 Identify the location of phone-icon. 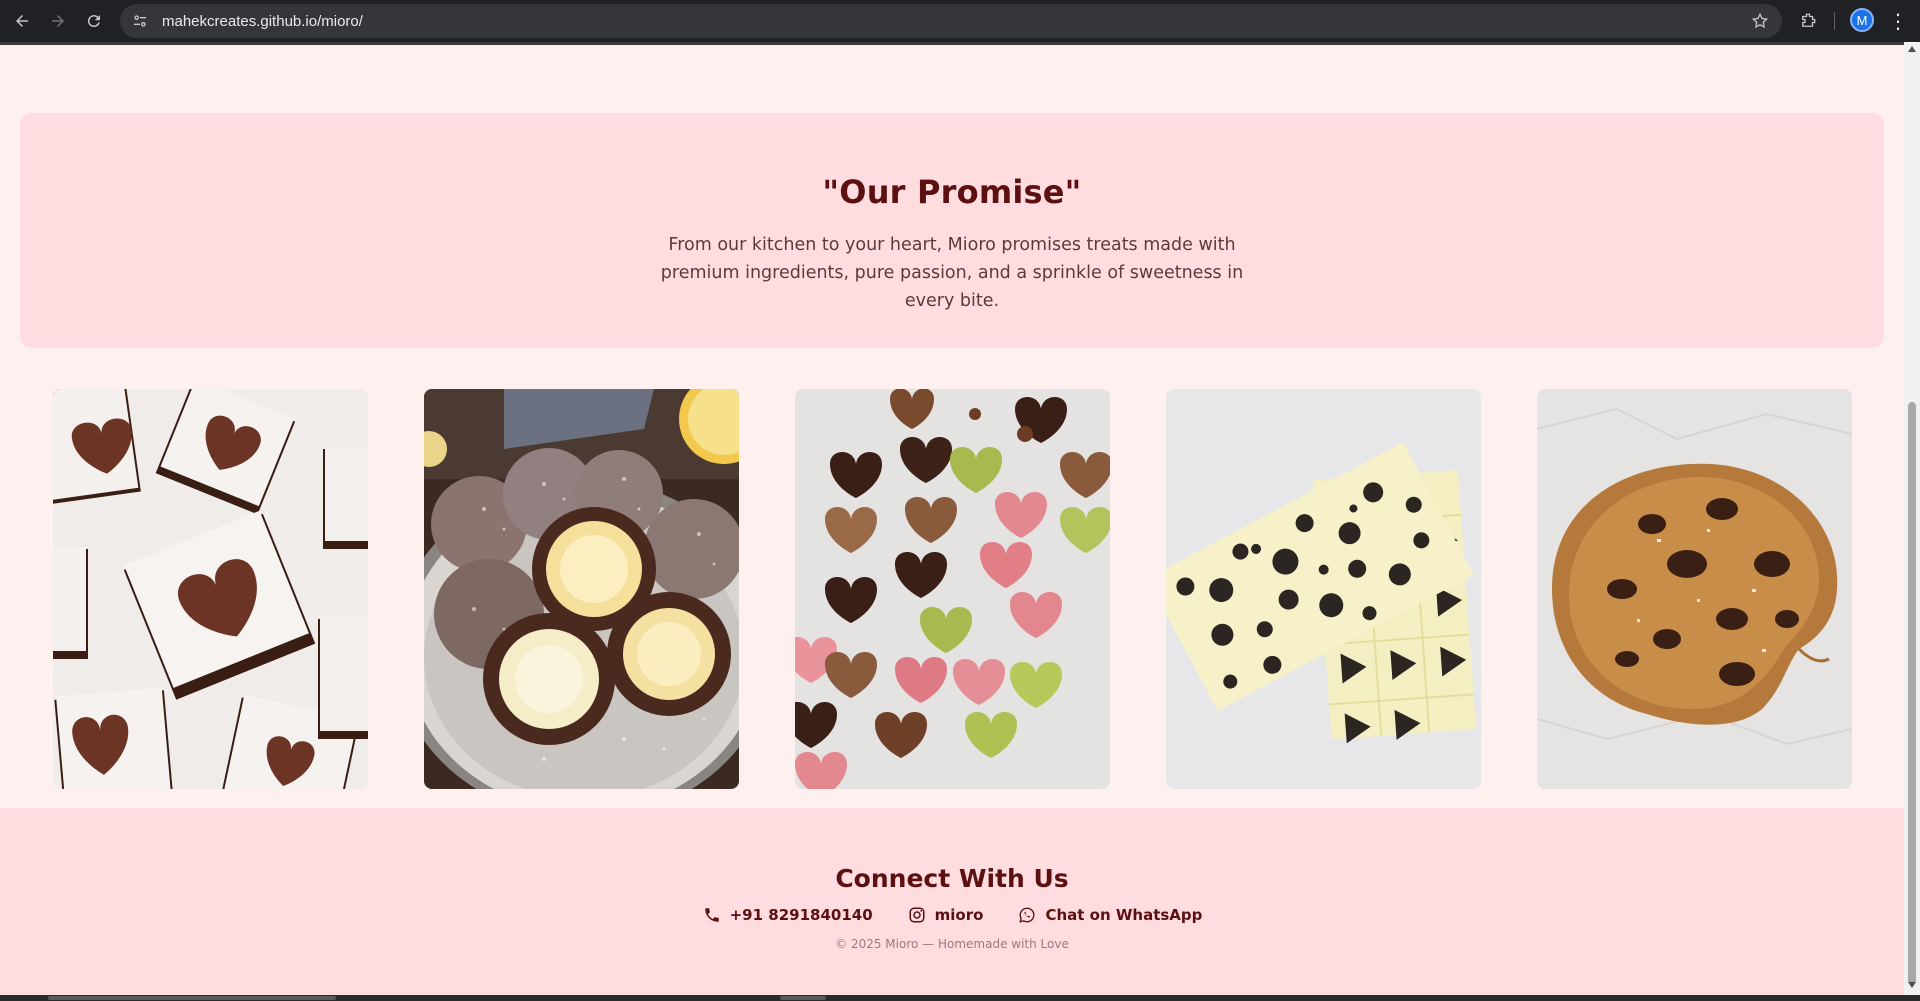
(712, 915).